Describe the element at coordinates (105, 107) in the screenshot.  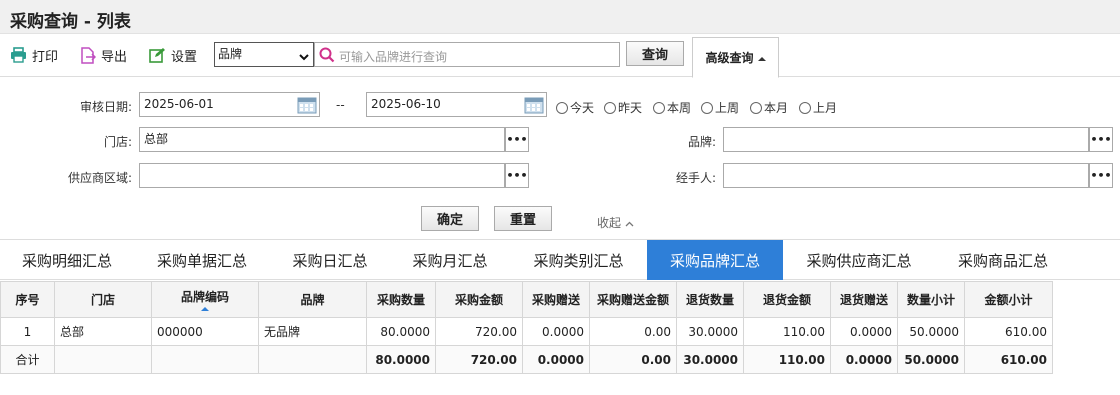
I see `audit-date-label: 审核日期:` at that location.